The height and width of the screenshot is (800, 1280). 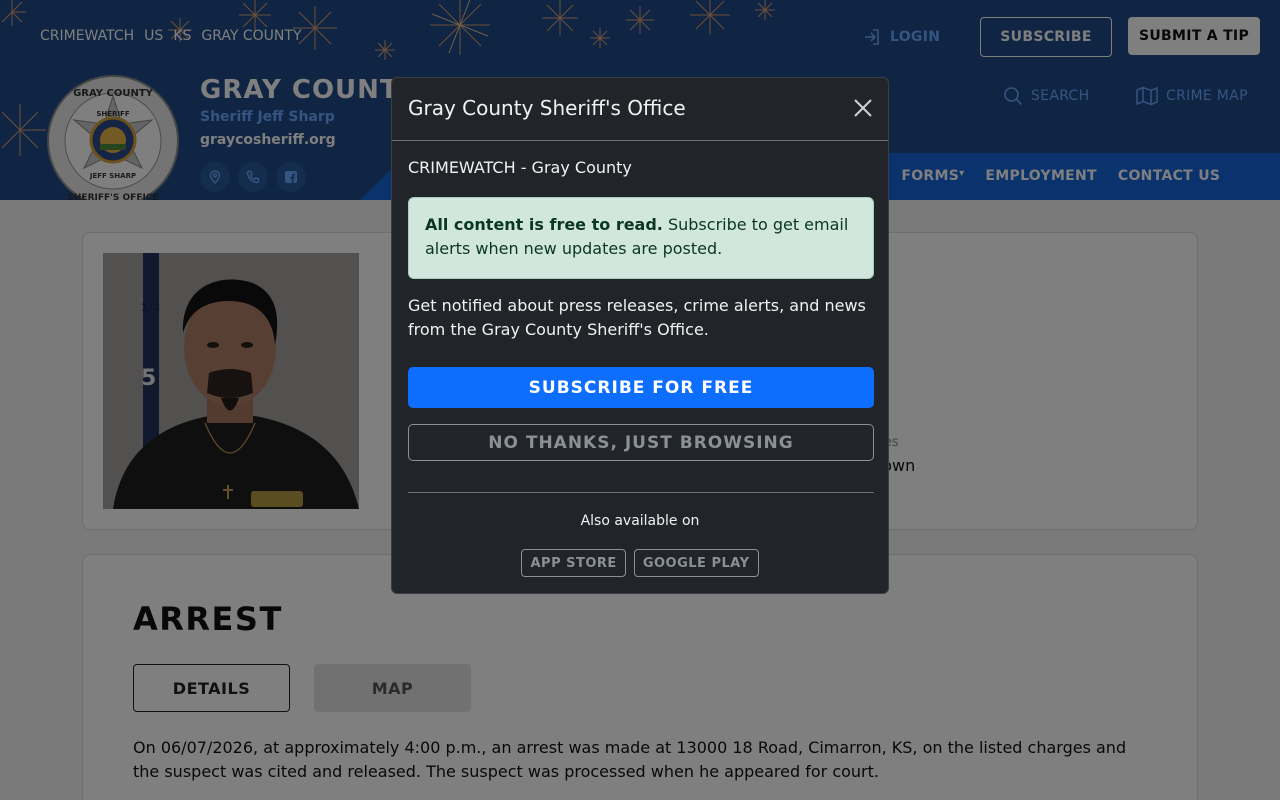 I want to click on also-available-text: Also available on, so click(x=640, y=521).